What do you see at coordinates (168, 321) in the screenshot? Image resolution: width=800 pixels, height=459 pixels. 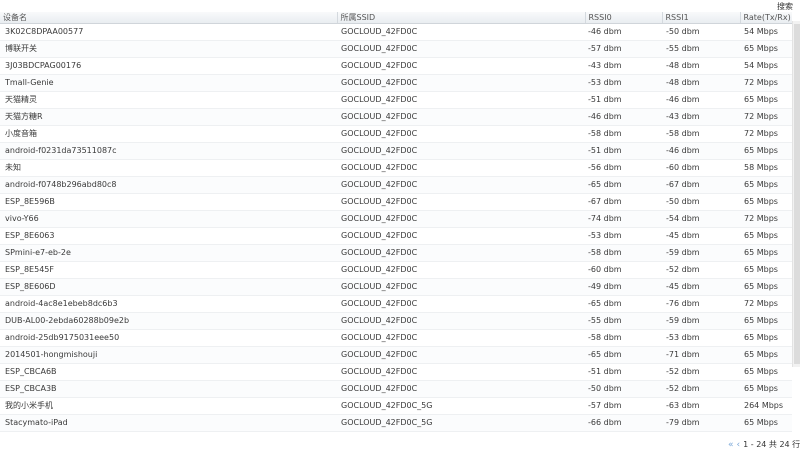 I see `cell-device-name: DUB-AL00-2ebda60288b09e2b` at bounding box center [168, 321].